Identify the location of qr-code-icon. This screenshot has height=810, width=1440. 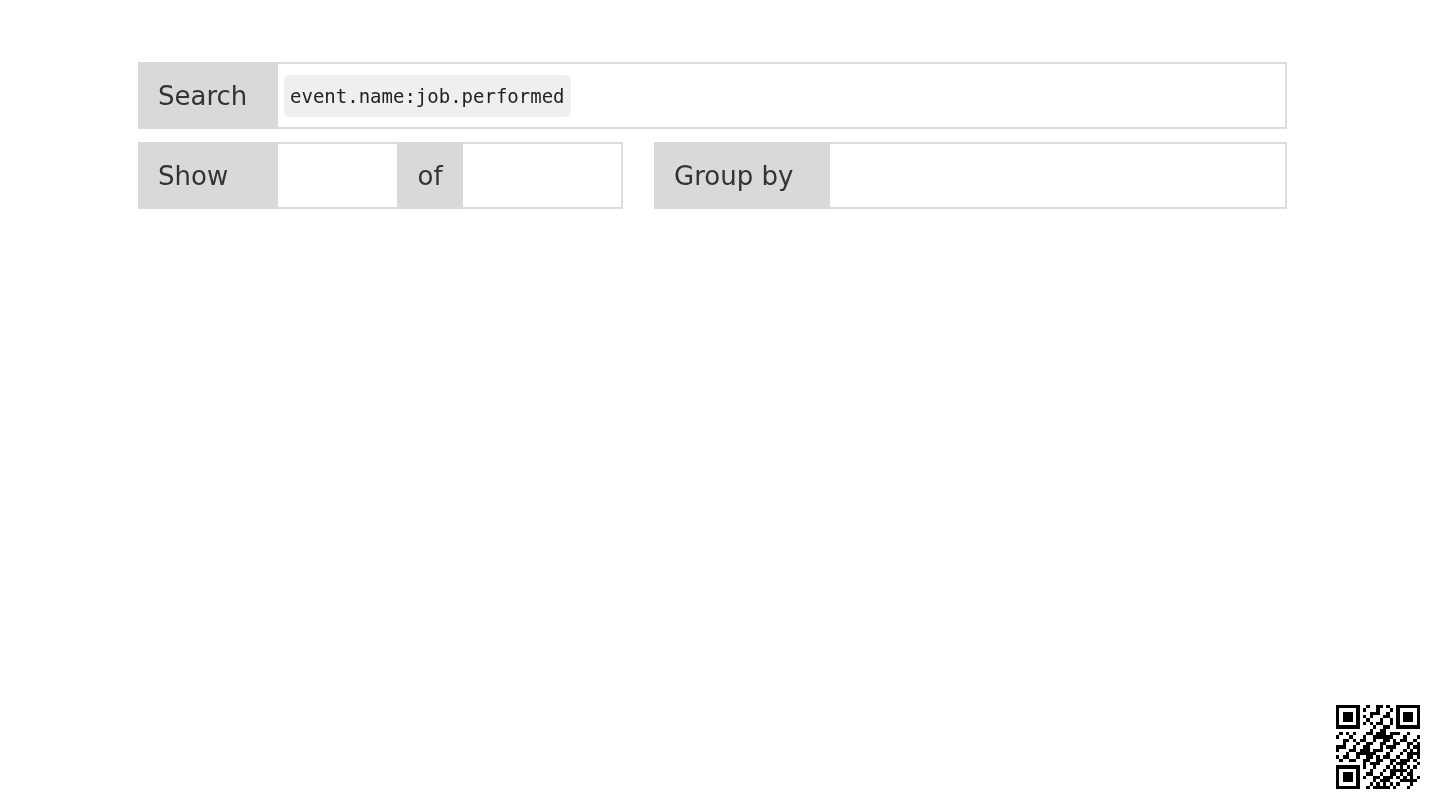
(1378, 747).